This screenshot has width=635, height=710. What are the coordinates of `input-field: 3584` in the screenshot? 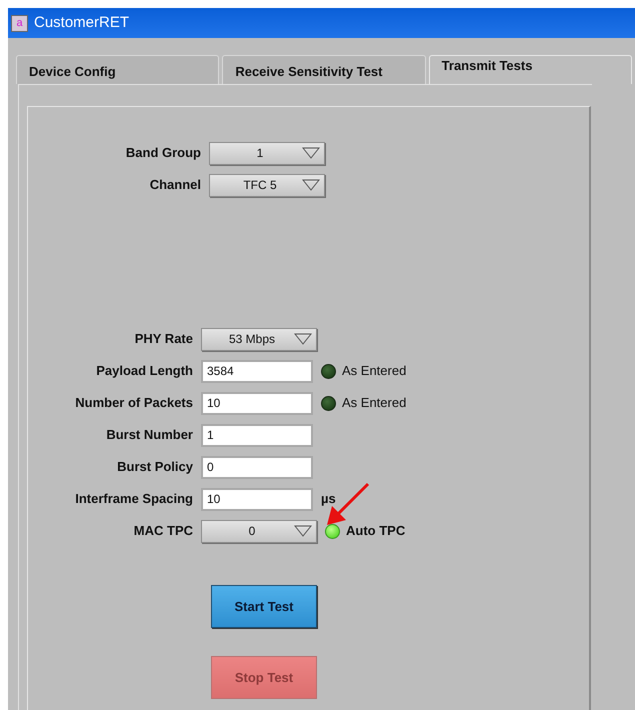 It's located at (257, 371).